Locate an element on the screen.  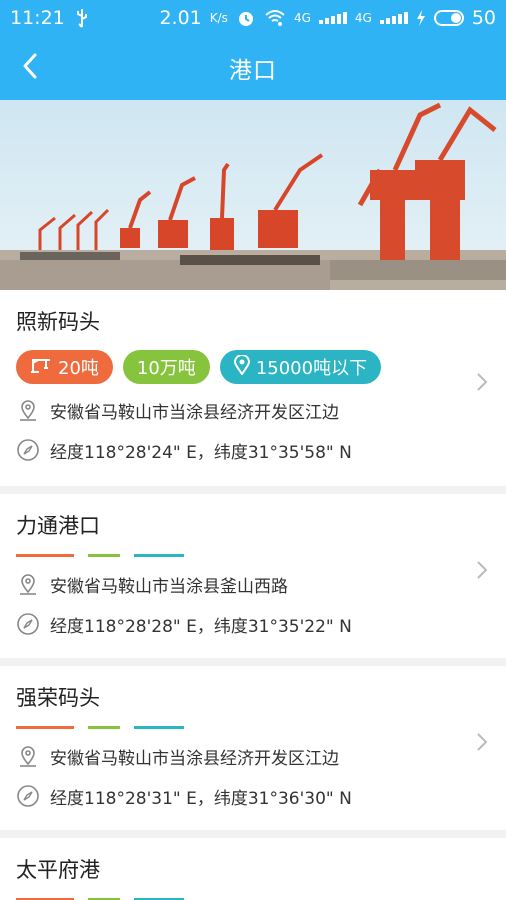
tag-row: 20吨 10万吨 15000吨以下 is located at coordinates (253, 367).